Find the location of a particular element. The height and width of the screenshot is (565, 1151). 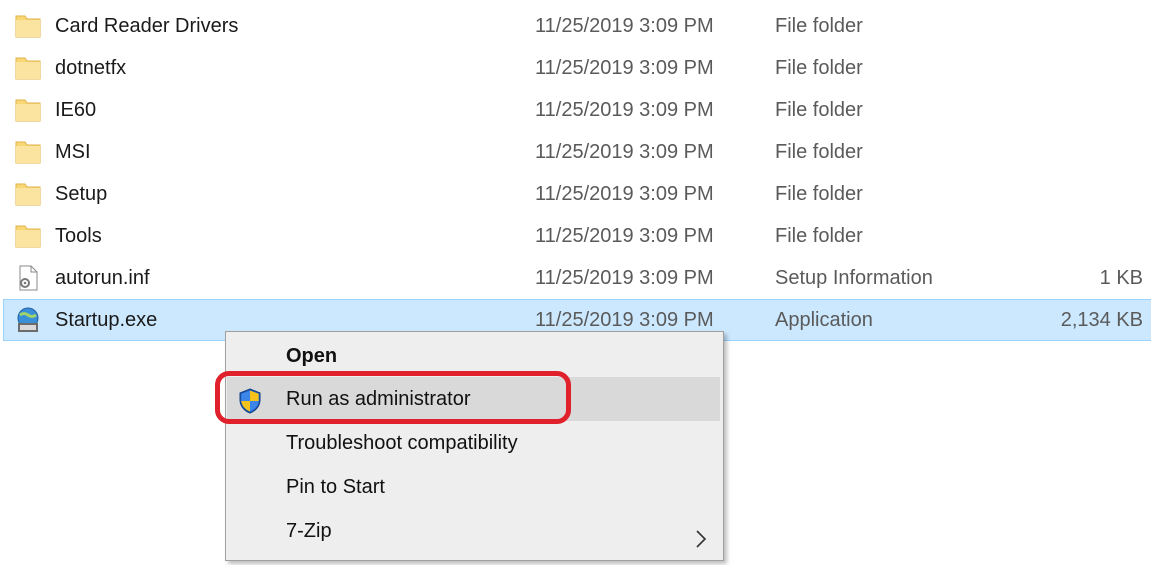

file-name: Startup.exe is located at coordinates (106, 320).